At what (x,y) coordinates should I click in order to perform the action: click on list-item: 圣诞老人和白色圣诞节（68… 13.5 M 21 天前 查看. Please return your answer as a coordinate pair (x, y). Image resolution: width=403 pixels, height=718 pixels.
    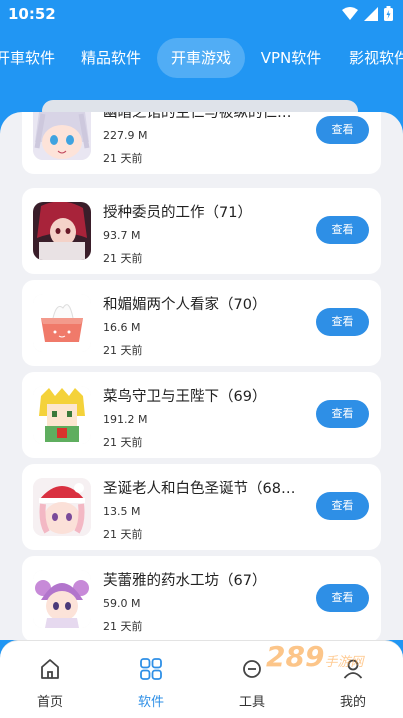
    Looking at the image, I should click on (201, 507).